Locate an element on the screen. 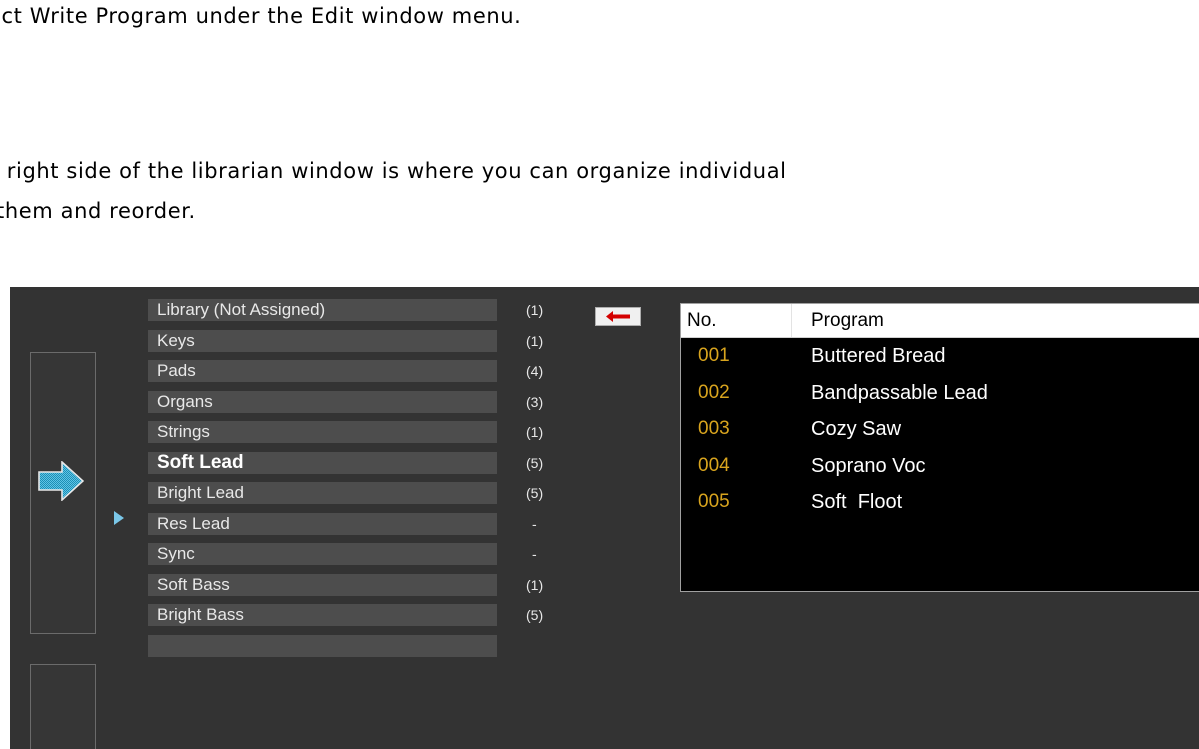  program-row: 003 Cozy Saw is located at coordinates (940, 429).